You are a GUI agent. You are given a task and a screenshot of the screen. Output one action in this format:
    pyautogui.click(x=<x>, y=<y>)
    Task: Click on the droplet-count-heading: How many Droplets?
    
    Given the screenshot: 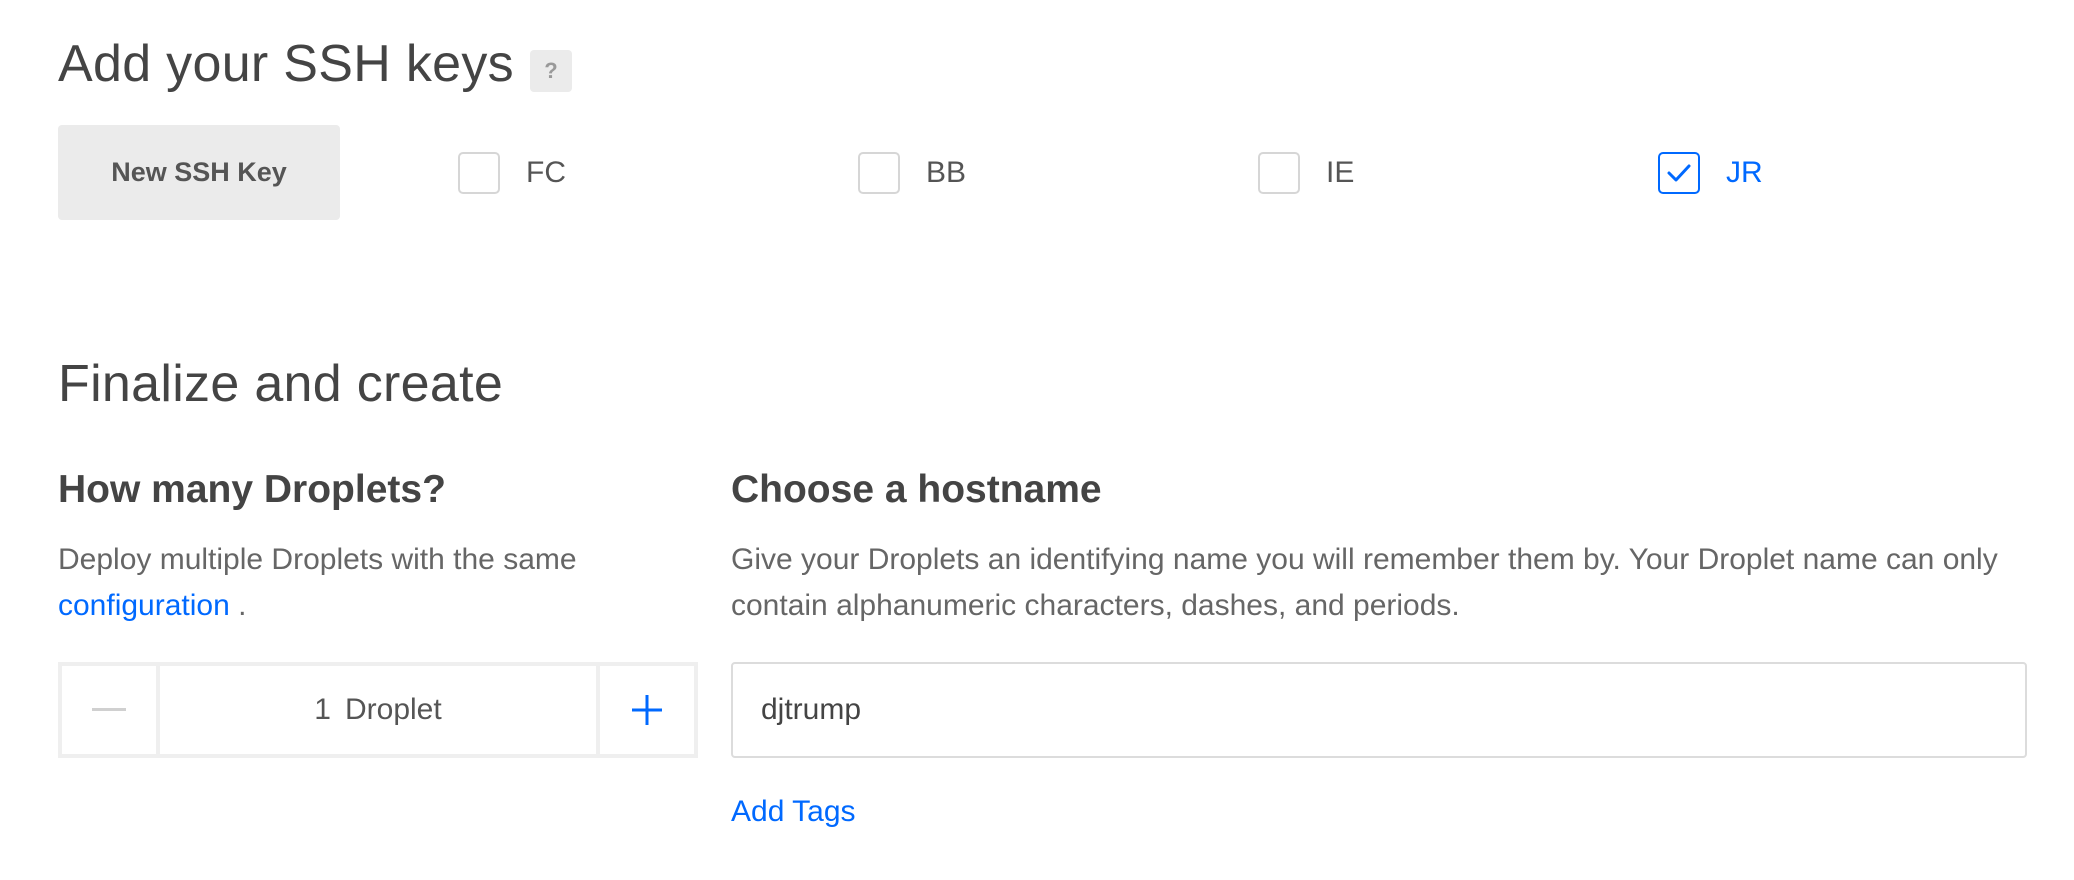 What is the action you would take?
    pyautogui.click(x=252, y=489)
    